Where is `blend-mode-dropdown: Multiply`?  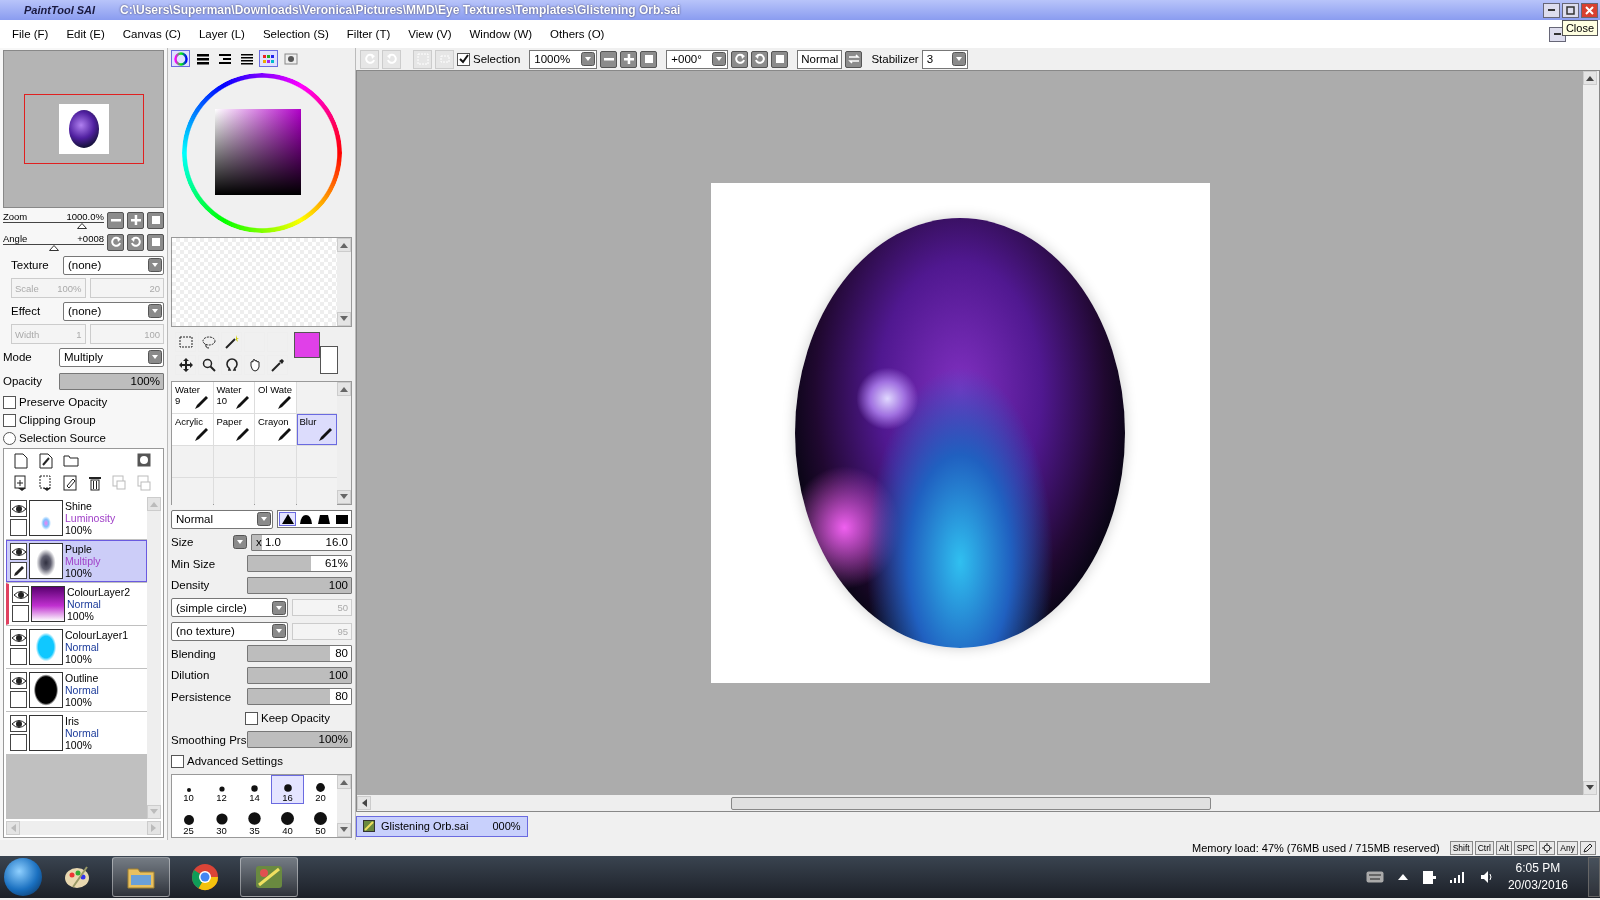 blend-mode-dropdown: Multiply is located at coordinates (111, 357).